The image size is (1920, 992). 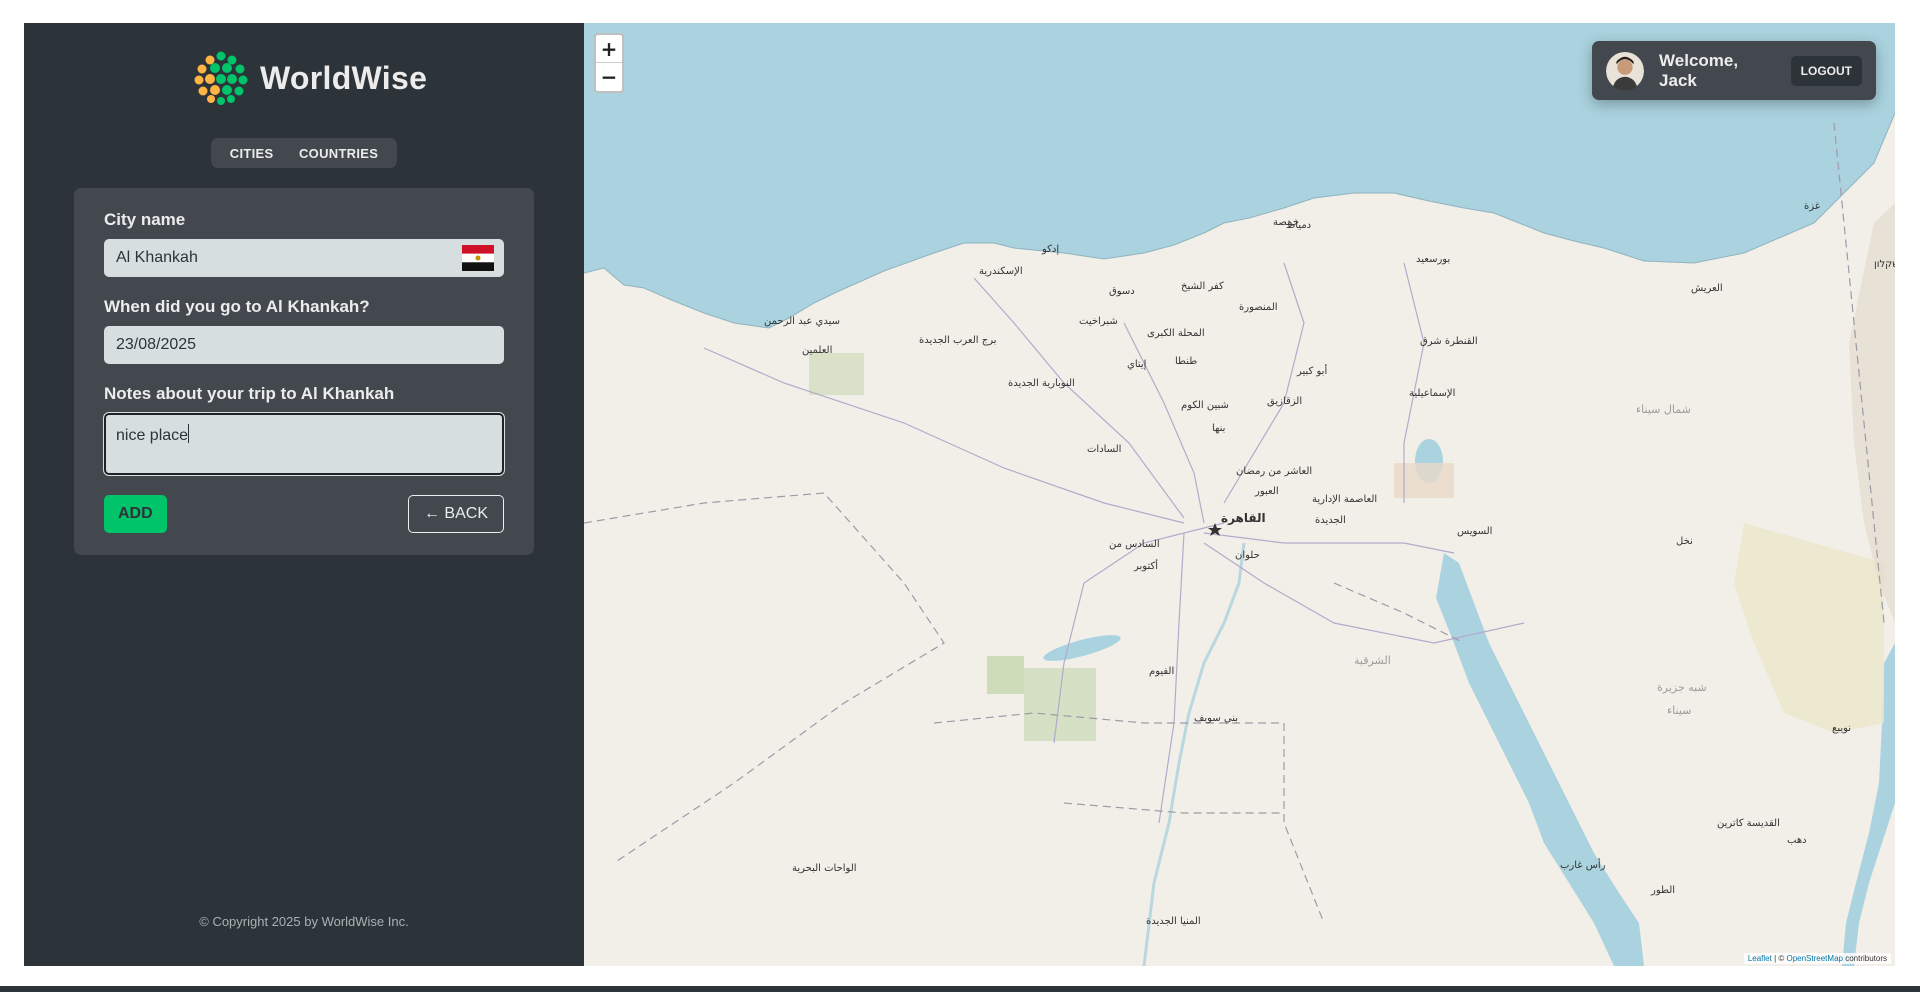 I want to click on place-label: الطور, so click(x=1663, y=890).